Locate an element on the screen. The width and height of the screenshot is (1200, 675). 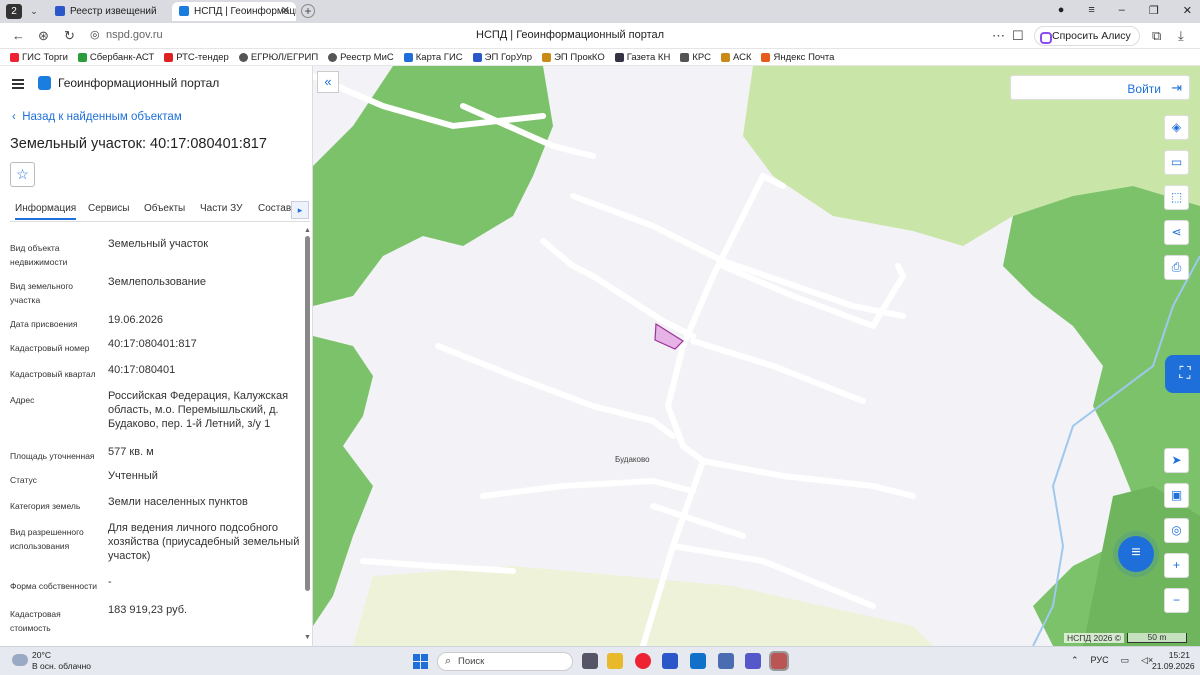
tab-count-badge: 2 is located at coordinates (14, 11).